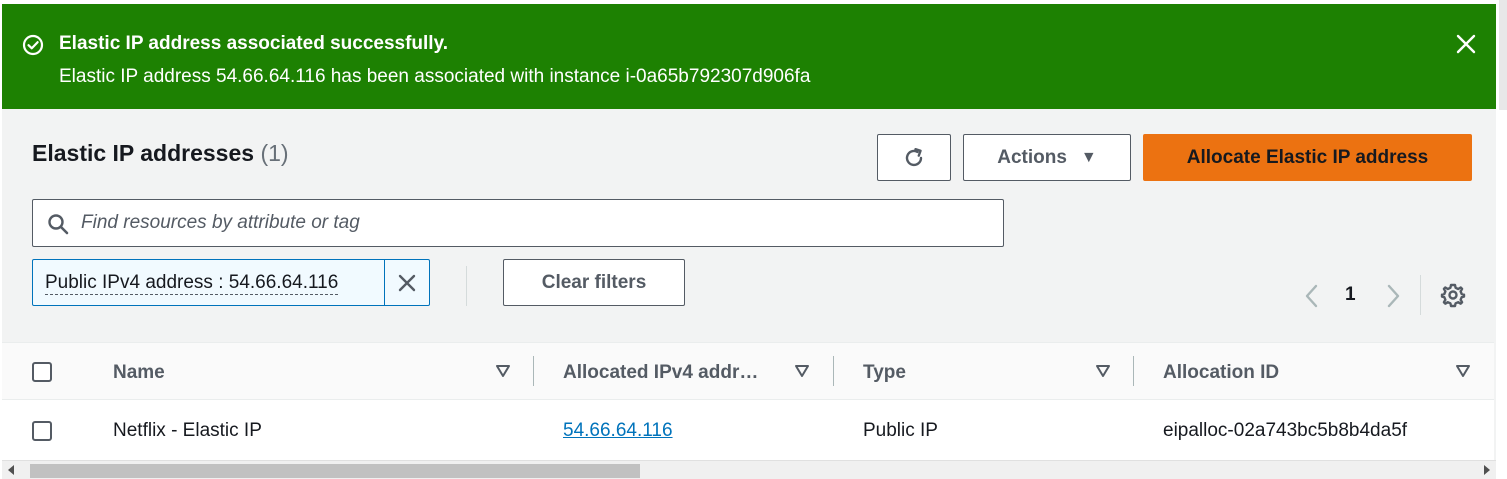 The image size is (1507, 479). Describe the element at coordinates (749, 469) in the screenshot. I see `horizontal-scrollbar` at that location.